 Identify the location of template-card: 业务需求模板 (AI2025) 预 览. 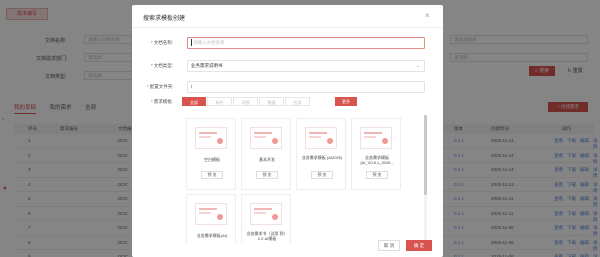
(321, 154).